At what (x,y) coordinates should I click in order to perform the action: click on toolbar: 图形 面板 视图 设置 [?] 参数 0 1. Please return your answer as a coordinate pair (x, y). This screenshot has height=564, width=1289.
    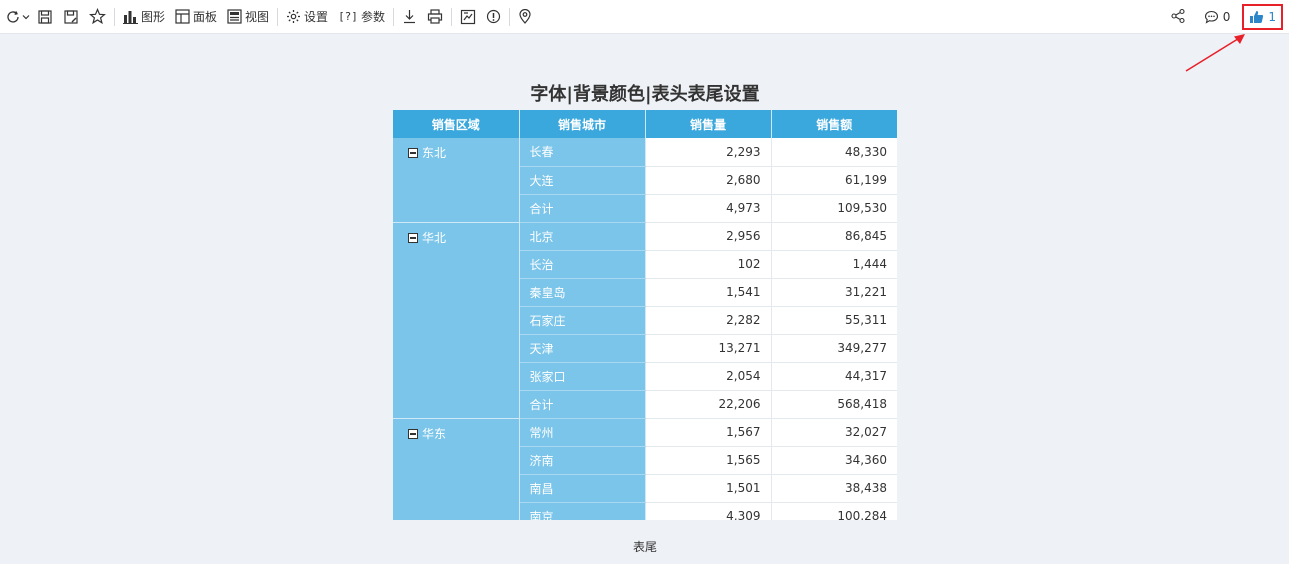
    Looking at the image, I should click on (644, 17).